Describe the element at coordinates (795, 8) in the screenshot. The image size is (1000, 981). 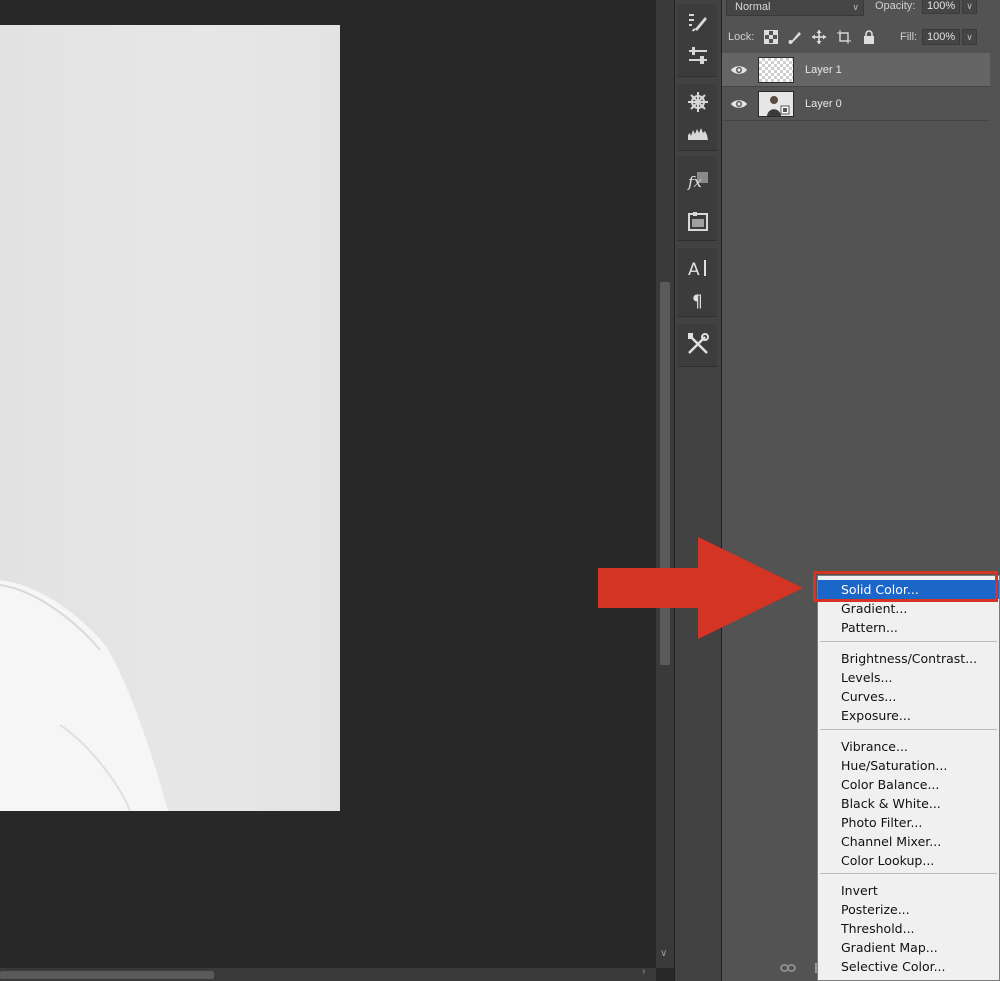
I see `blend-mode-dropdown: Normal ∨` at that location.